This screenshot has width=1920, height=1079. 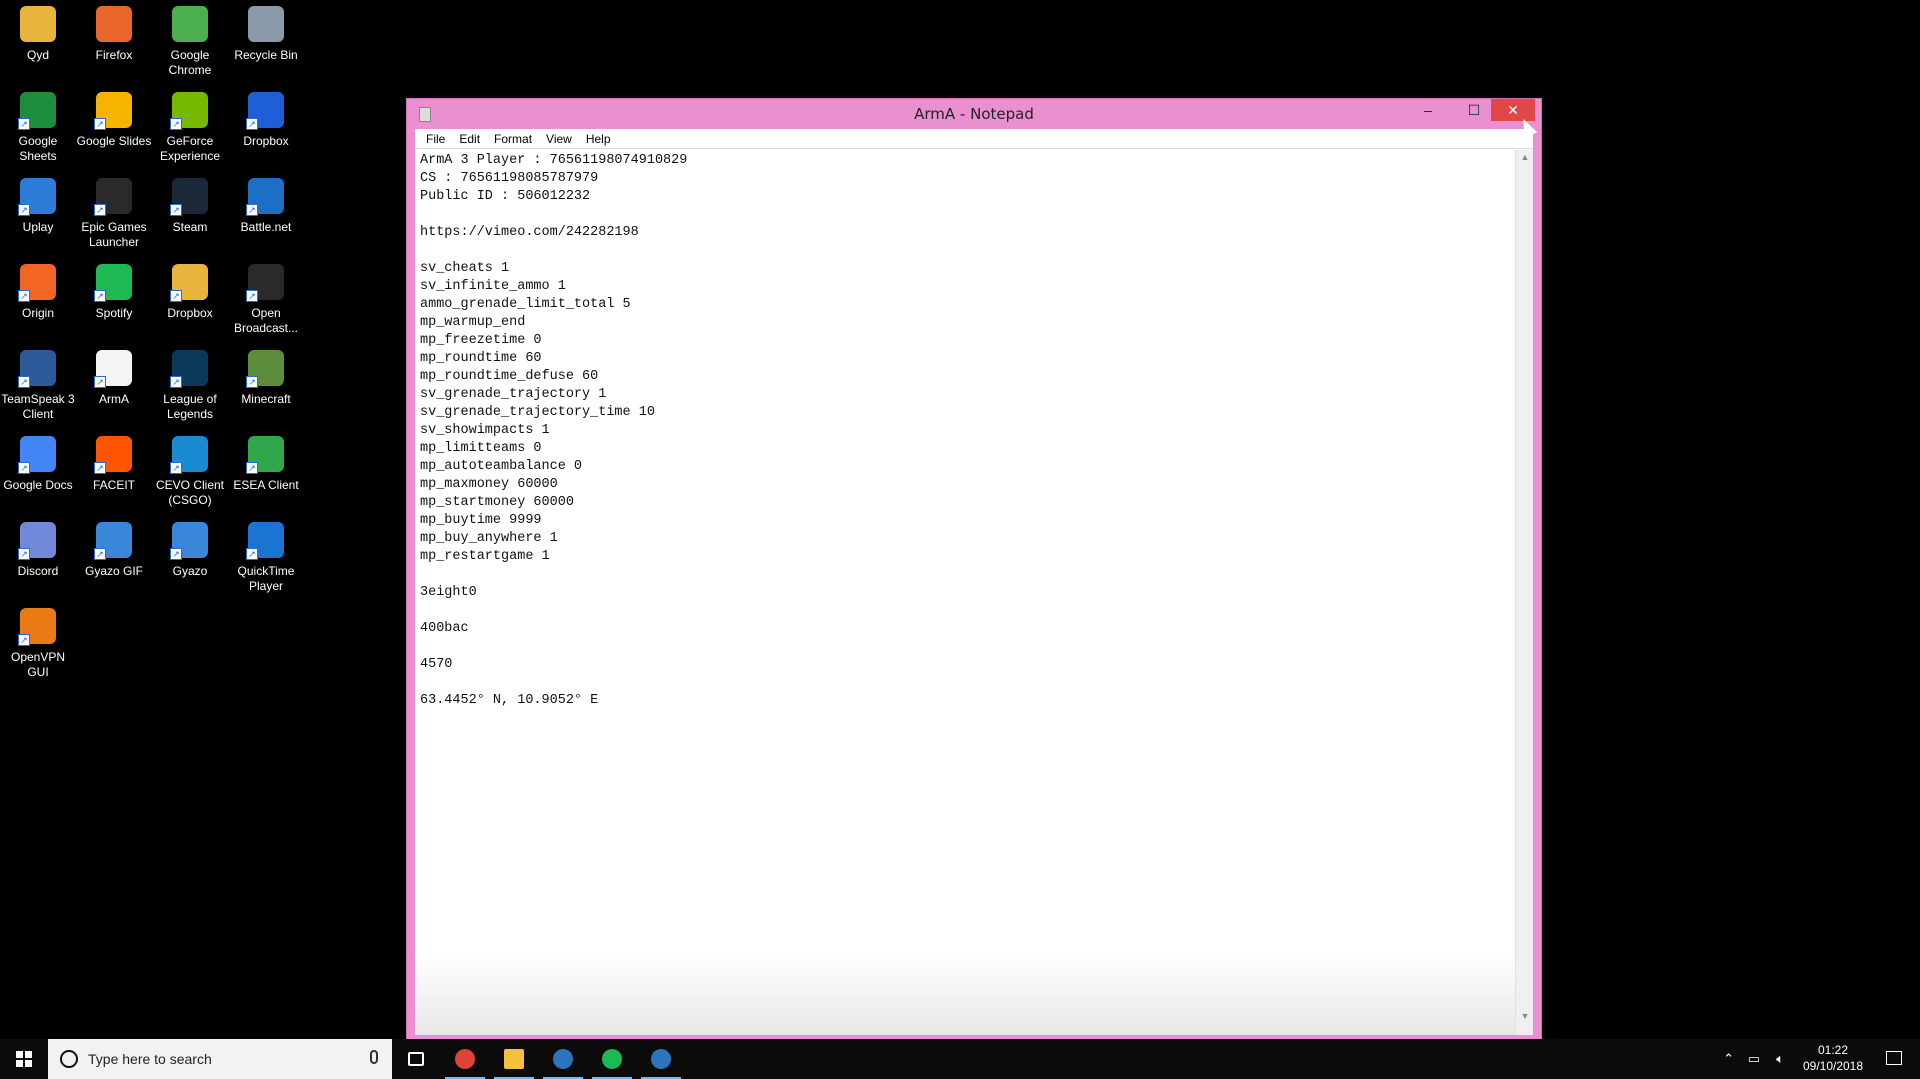 What do you see at coordinates (501, 466) in the screenshot?
I see `text-line: mp_autoteambalance 0` at bounding box center [501, 466].